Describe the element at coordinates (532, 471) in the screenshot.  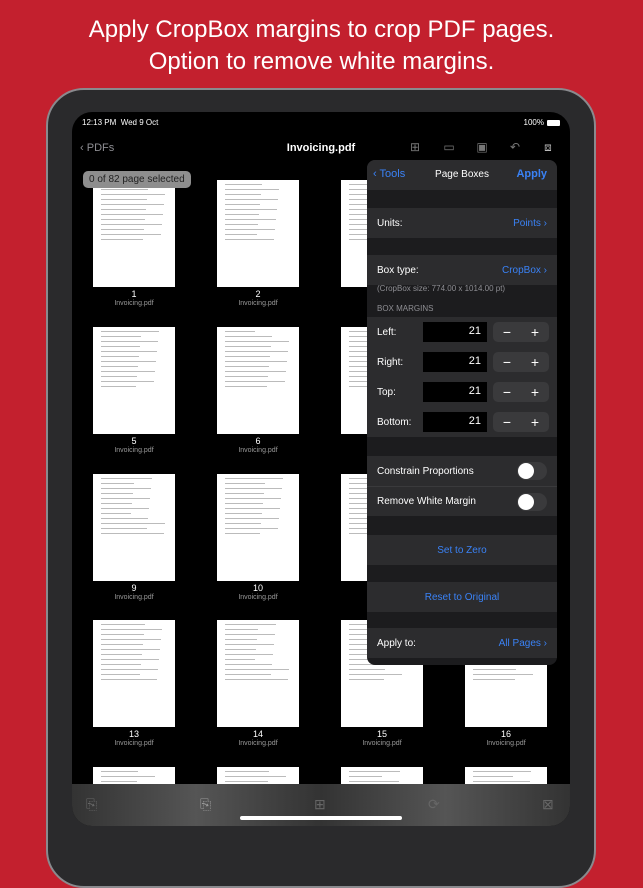
I see `constrain-toggle` at that location.